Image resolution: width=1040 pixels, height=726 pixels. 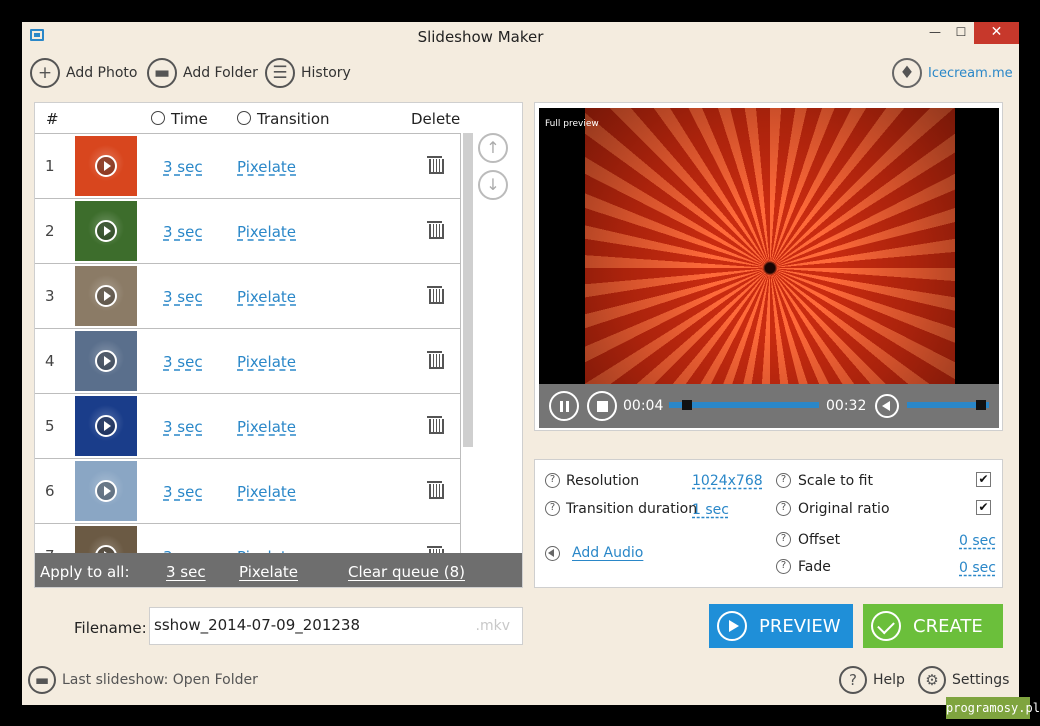 What do you see at coordinates (160, 680) in the screenshot?
I see `last-slideshow-label: Last slideshow: Open Folder` at bounding box center [160, 680].